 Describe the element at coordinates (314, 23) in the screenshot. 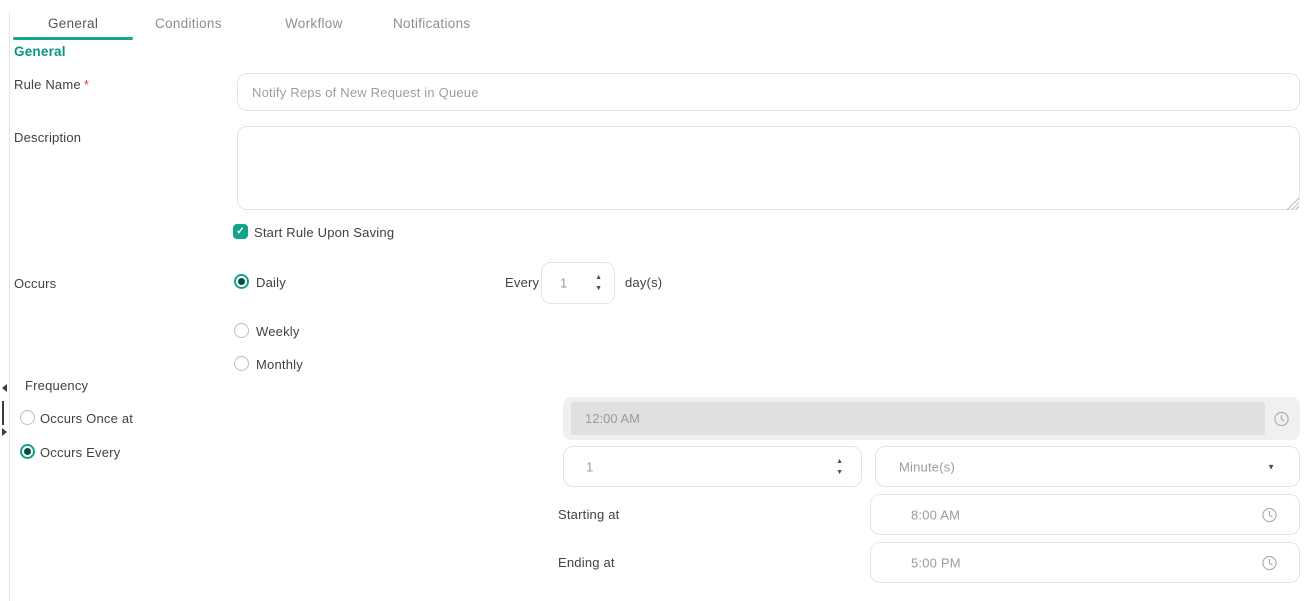

I see `tab-workflow: Workflow` at that location.